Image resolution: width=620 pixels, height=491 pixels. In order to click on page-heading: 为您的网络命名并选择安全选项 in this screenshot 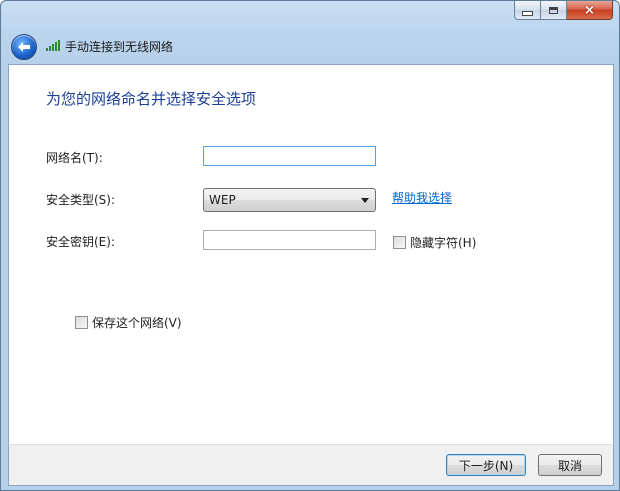, I will do `click(151, 99)`.